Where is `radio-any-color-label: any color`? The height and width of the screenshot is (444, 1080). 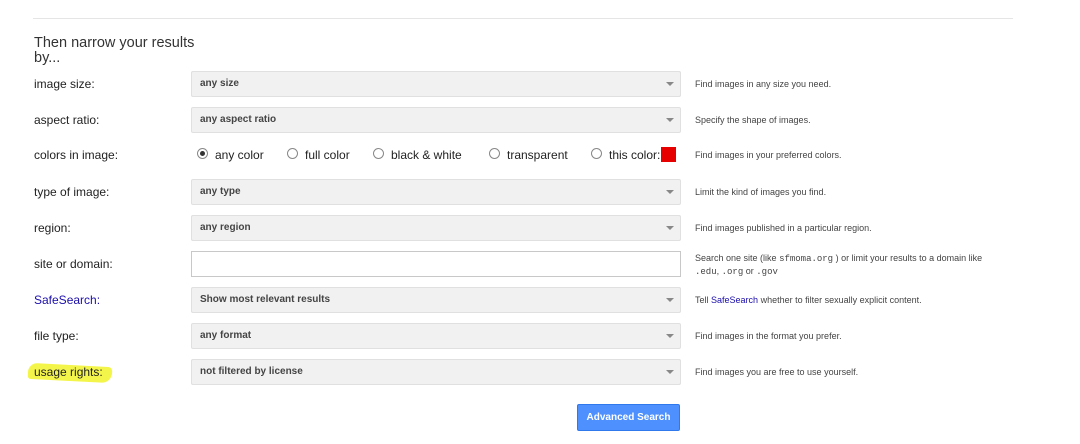
radio-any-color-label: any color is located at coordinates (239, 155).